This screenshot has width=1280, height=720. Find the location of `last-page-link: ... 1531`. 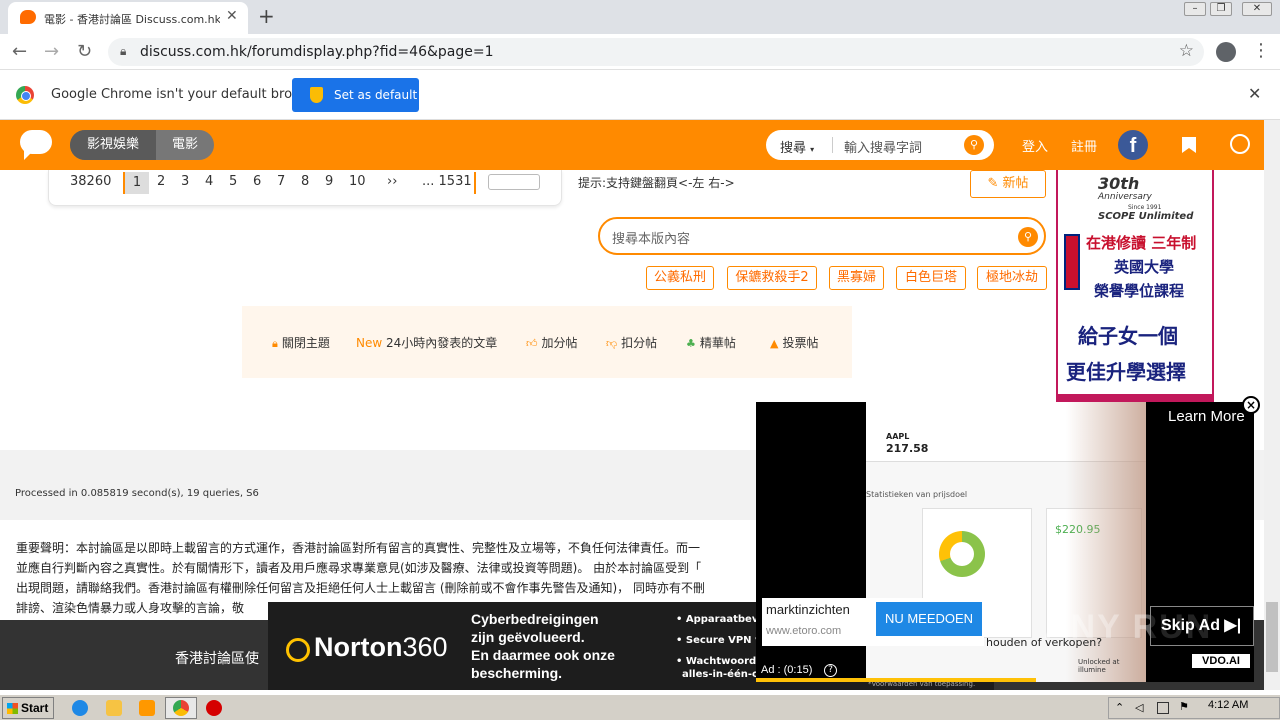

last-page-link: ... 1531 is located at coordinates (447, 181).